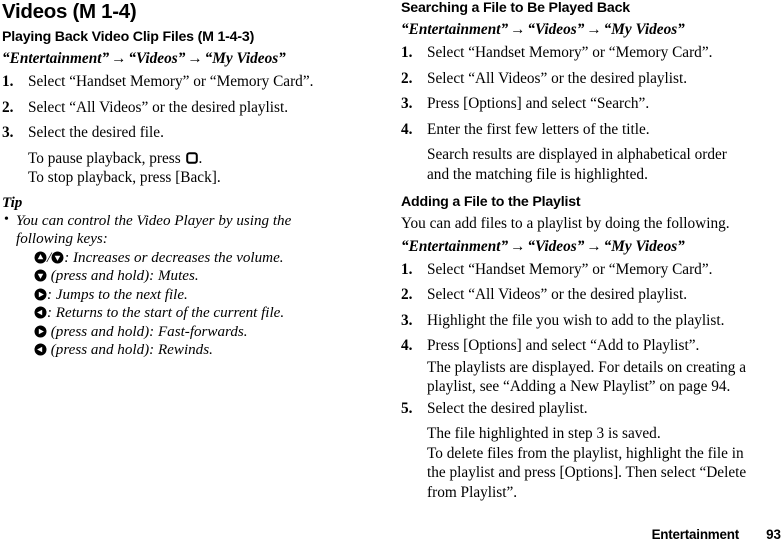 This screenshot has height=549, width=783. I want to click on footer-page-number: 93, so click(773, 534).